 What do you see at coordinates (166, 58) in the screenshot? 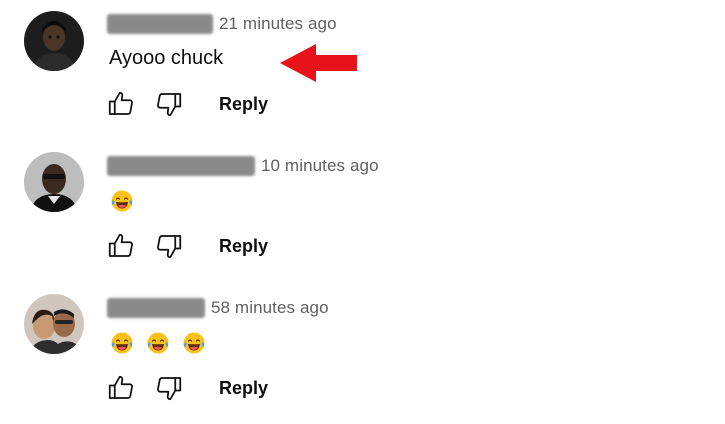
I see `comment-text: Ayooo chuck` at bounding box center [166, 58].